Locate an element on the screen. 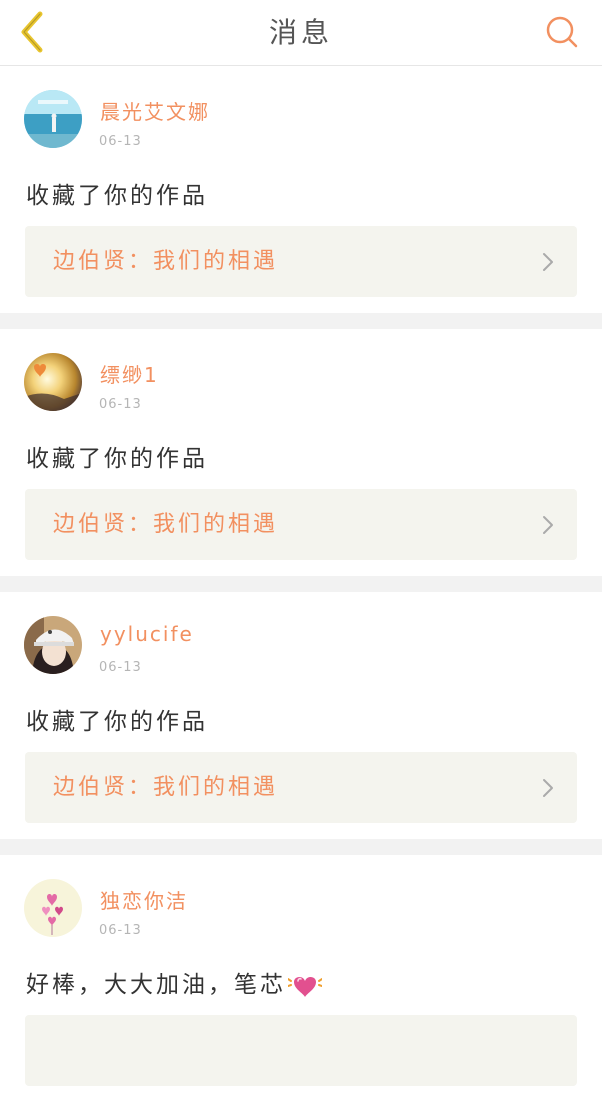  username: 晨光艾文娜 is located at coordinates (155, 110).